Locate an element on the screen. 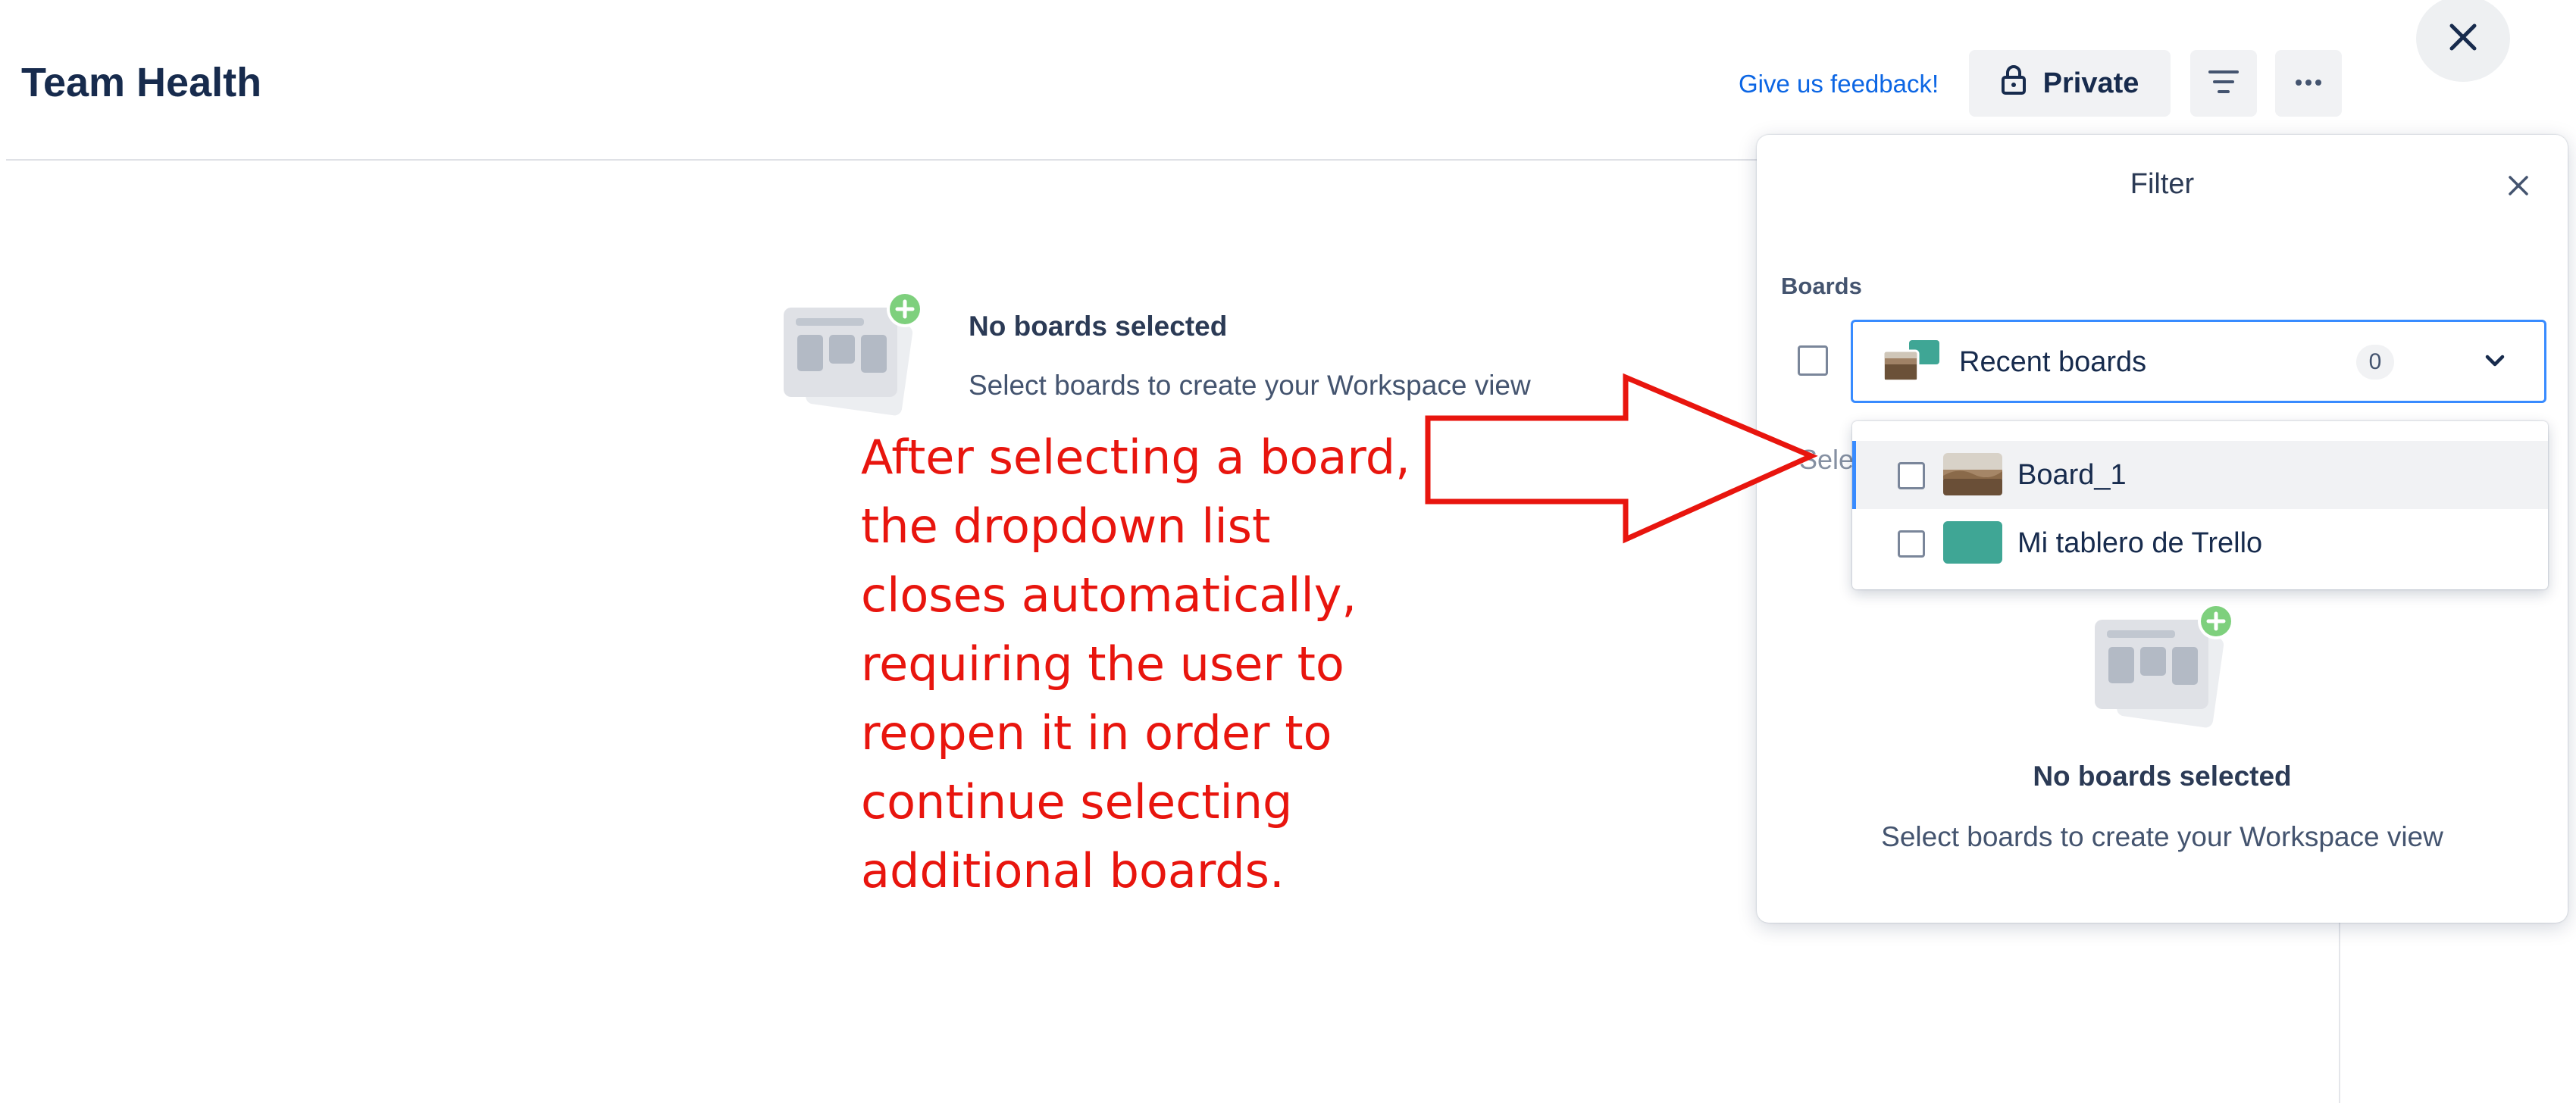  boards-dropdown-list: Board_1 Mi tablero de Trello is located at coordinates (2200, 505).